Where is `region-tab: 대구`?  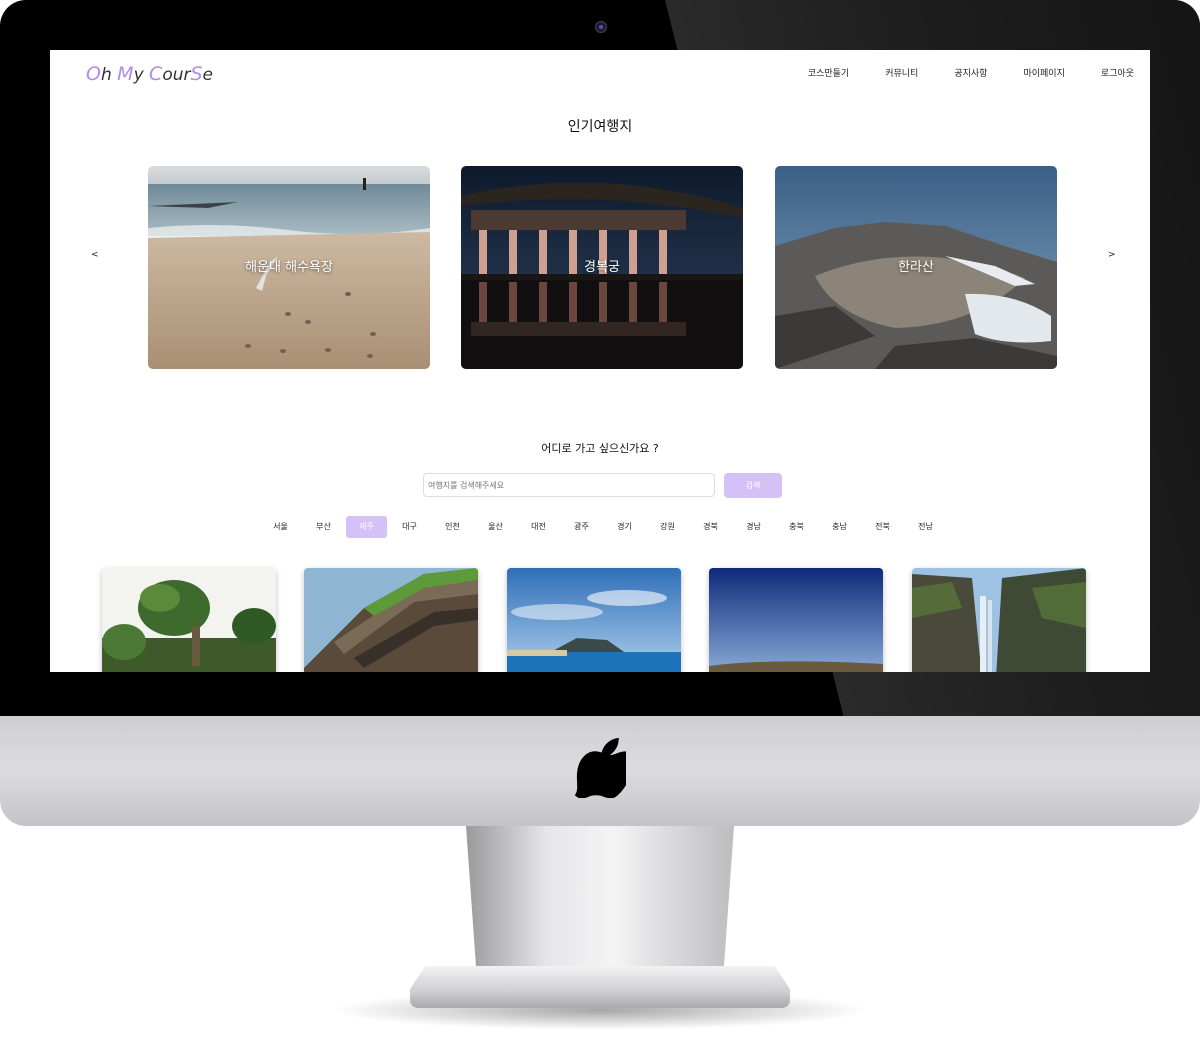
region-tab: 대구 is located at coordinates (409, 527).